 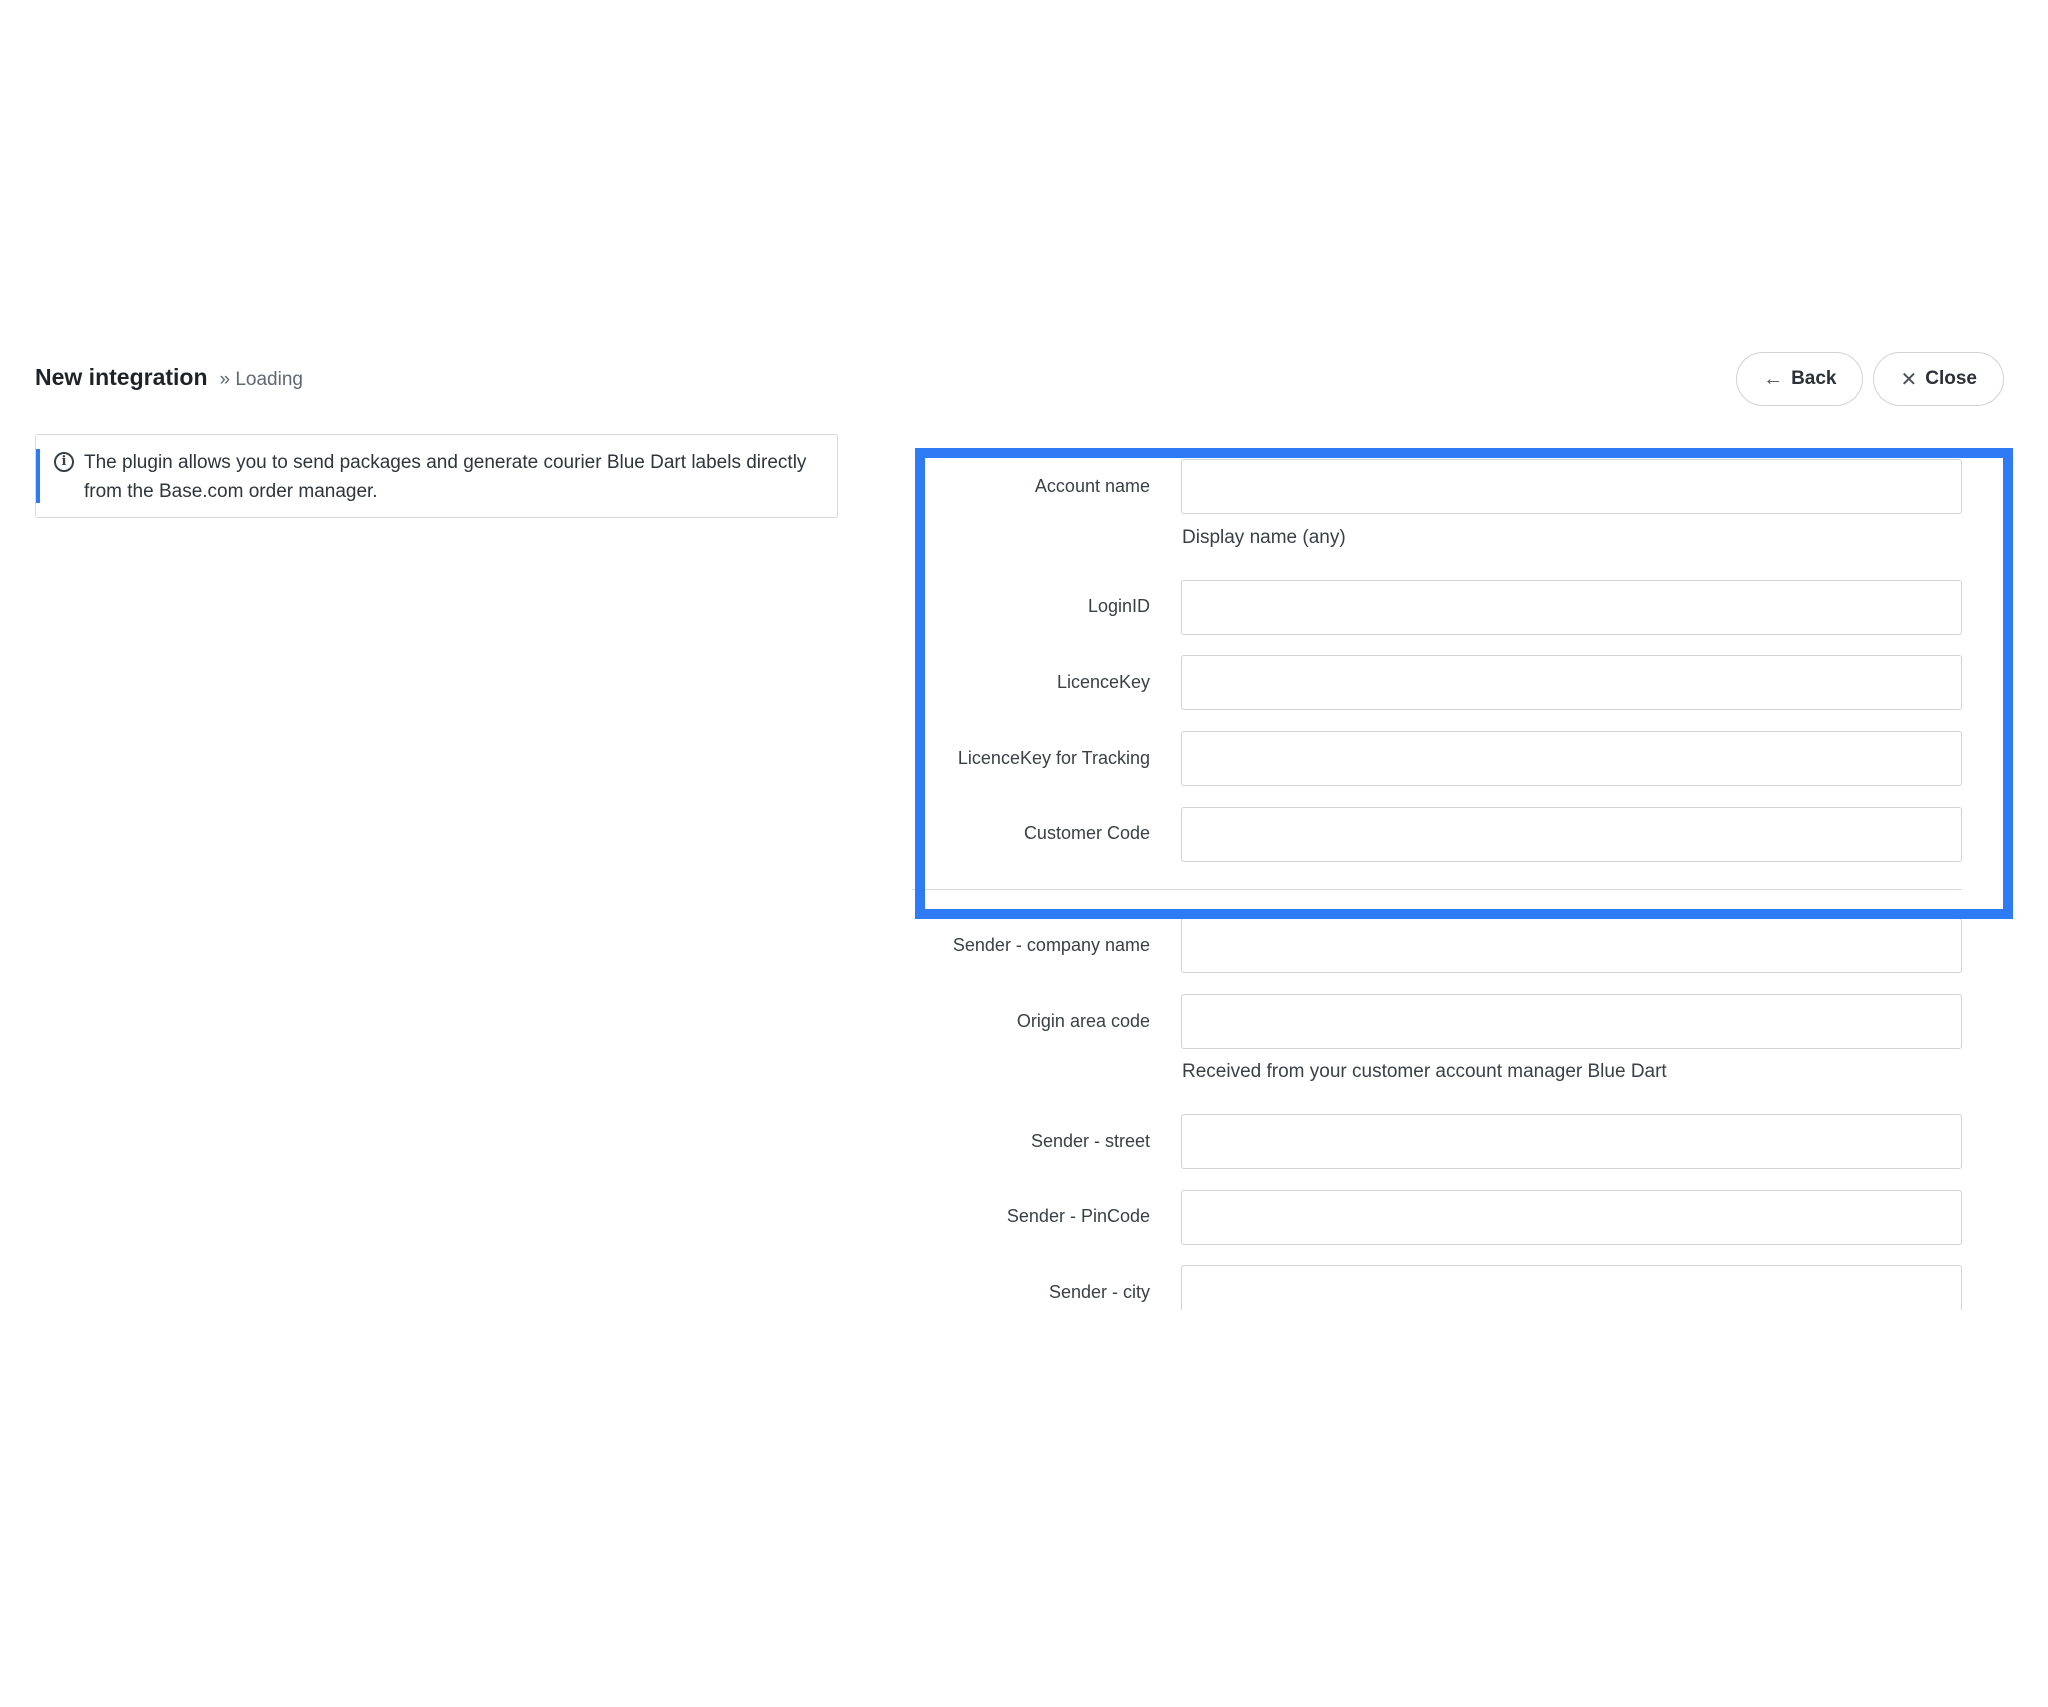 What do you see at coordinates (1078, 1216) in the screenshot?
I see `sender-pincode-label: Sender - PinCode` at bounding box center [1078, 1216].